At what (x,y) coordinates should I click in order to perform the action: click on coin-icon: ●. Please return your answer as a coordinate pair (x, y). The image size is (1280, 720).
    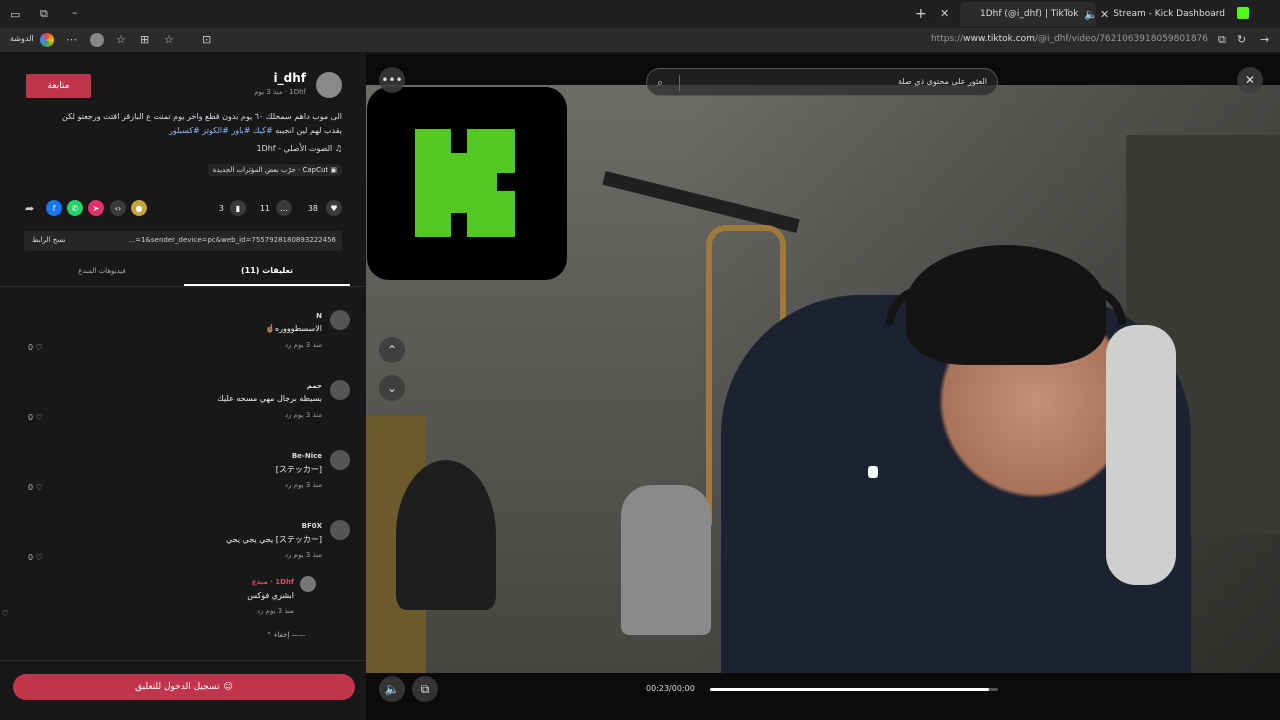
    Looking at the image, I should click on (139, 208).